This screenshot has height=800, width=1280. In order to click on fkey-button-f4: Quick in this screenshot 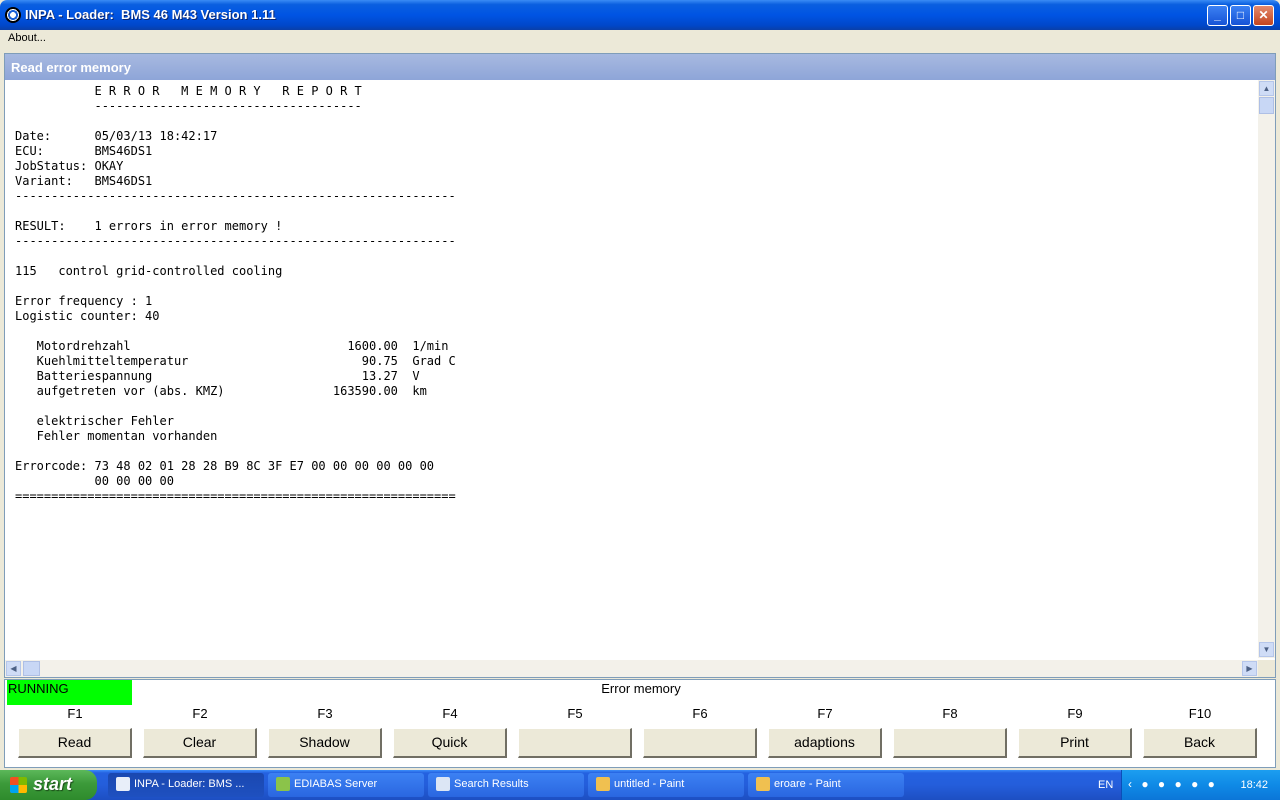, I will do `click(450, 743)`.